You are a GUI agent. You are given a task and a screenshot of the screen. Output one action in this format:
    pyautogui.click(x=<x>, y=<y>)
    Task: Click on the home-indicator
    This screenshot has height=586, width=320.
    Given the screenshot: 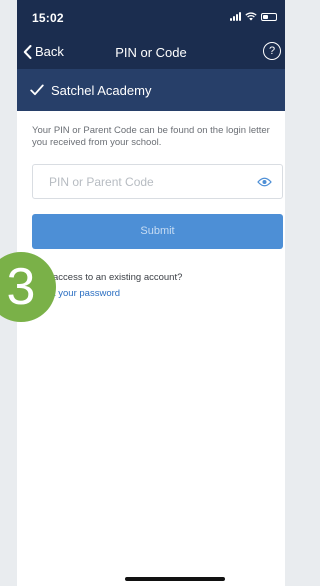 What is the action you would take?
    pyautogui.click(x=175, y=579)
    